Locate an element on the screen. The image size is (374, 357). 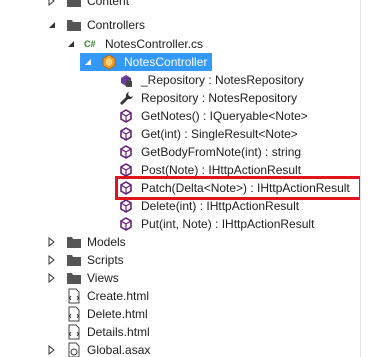
tree-node-create-html: Create.html is located at coordinates (180, 296).